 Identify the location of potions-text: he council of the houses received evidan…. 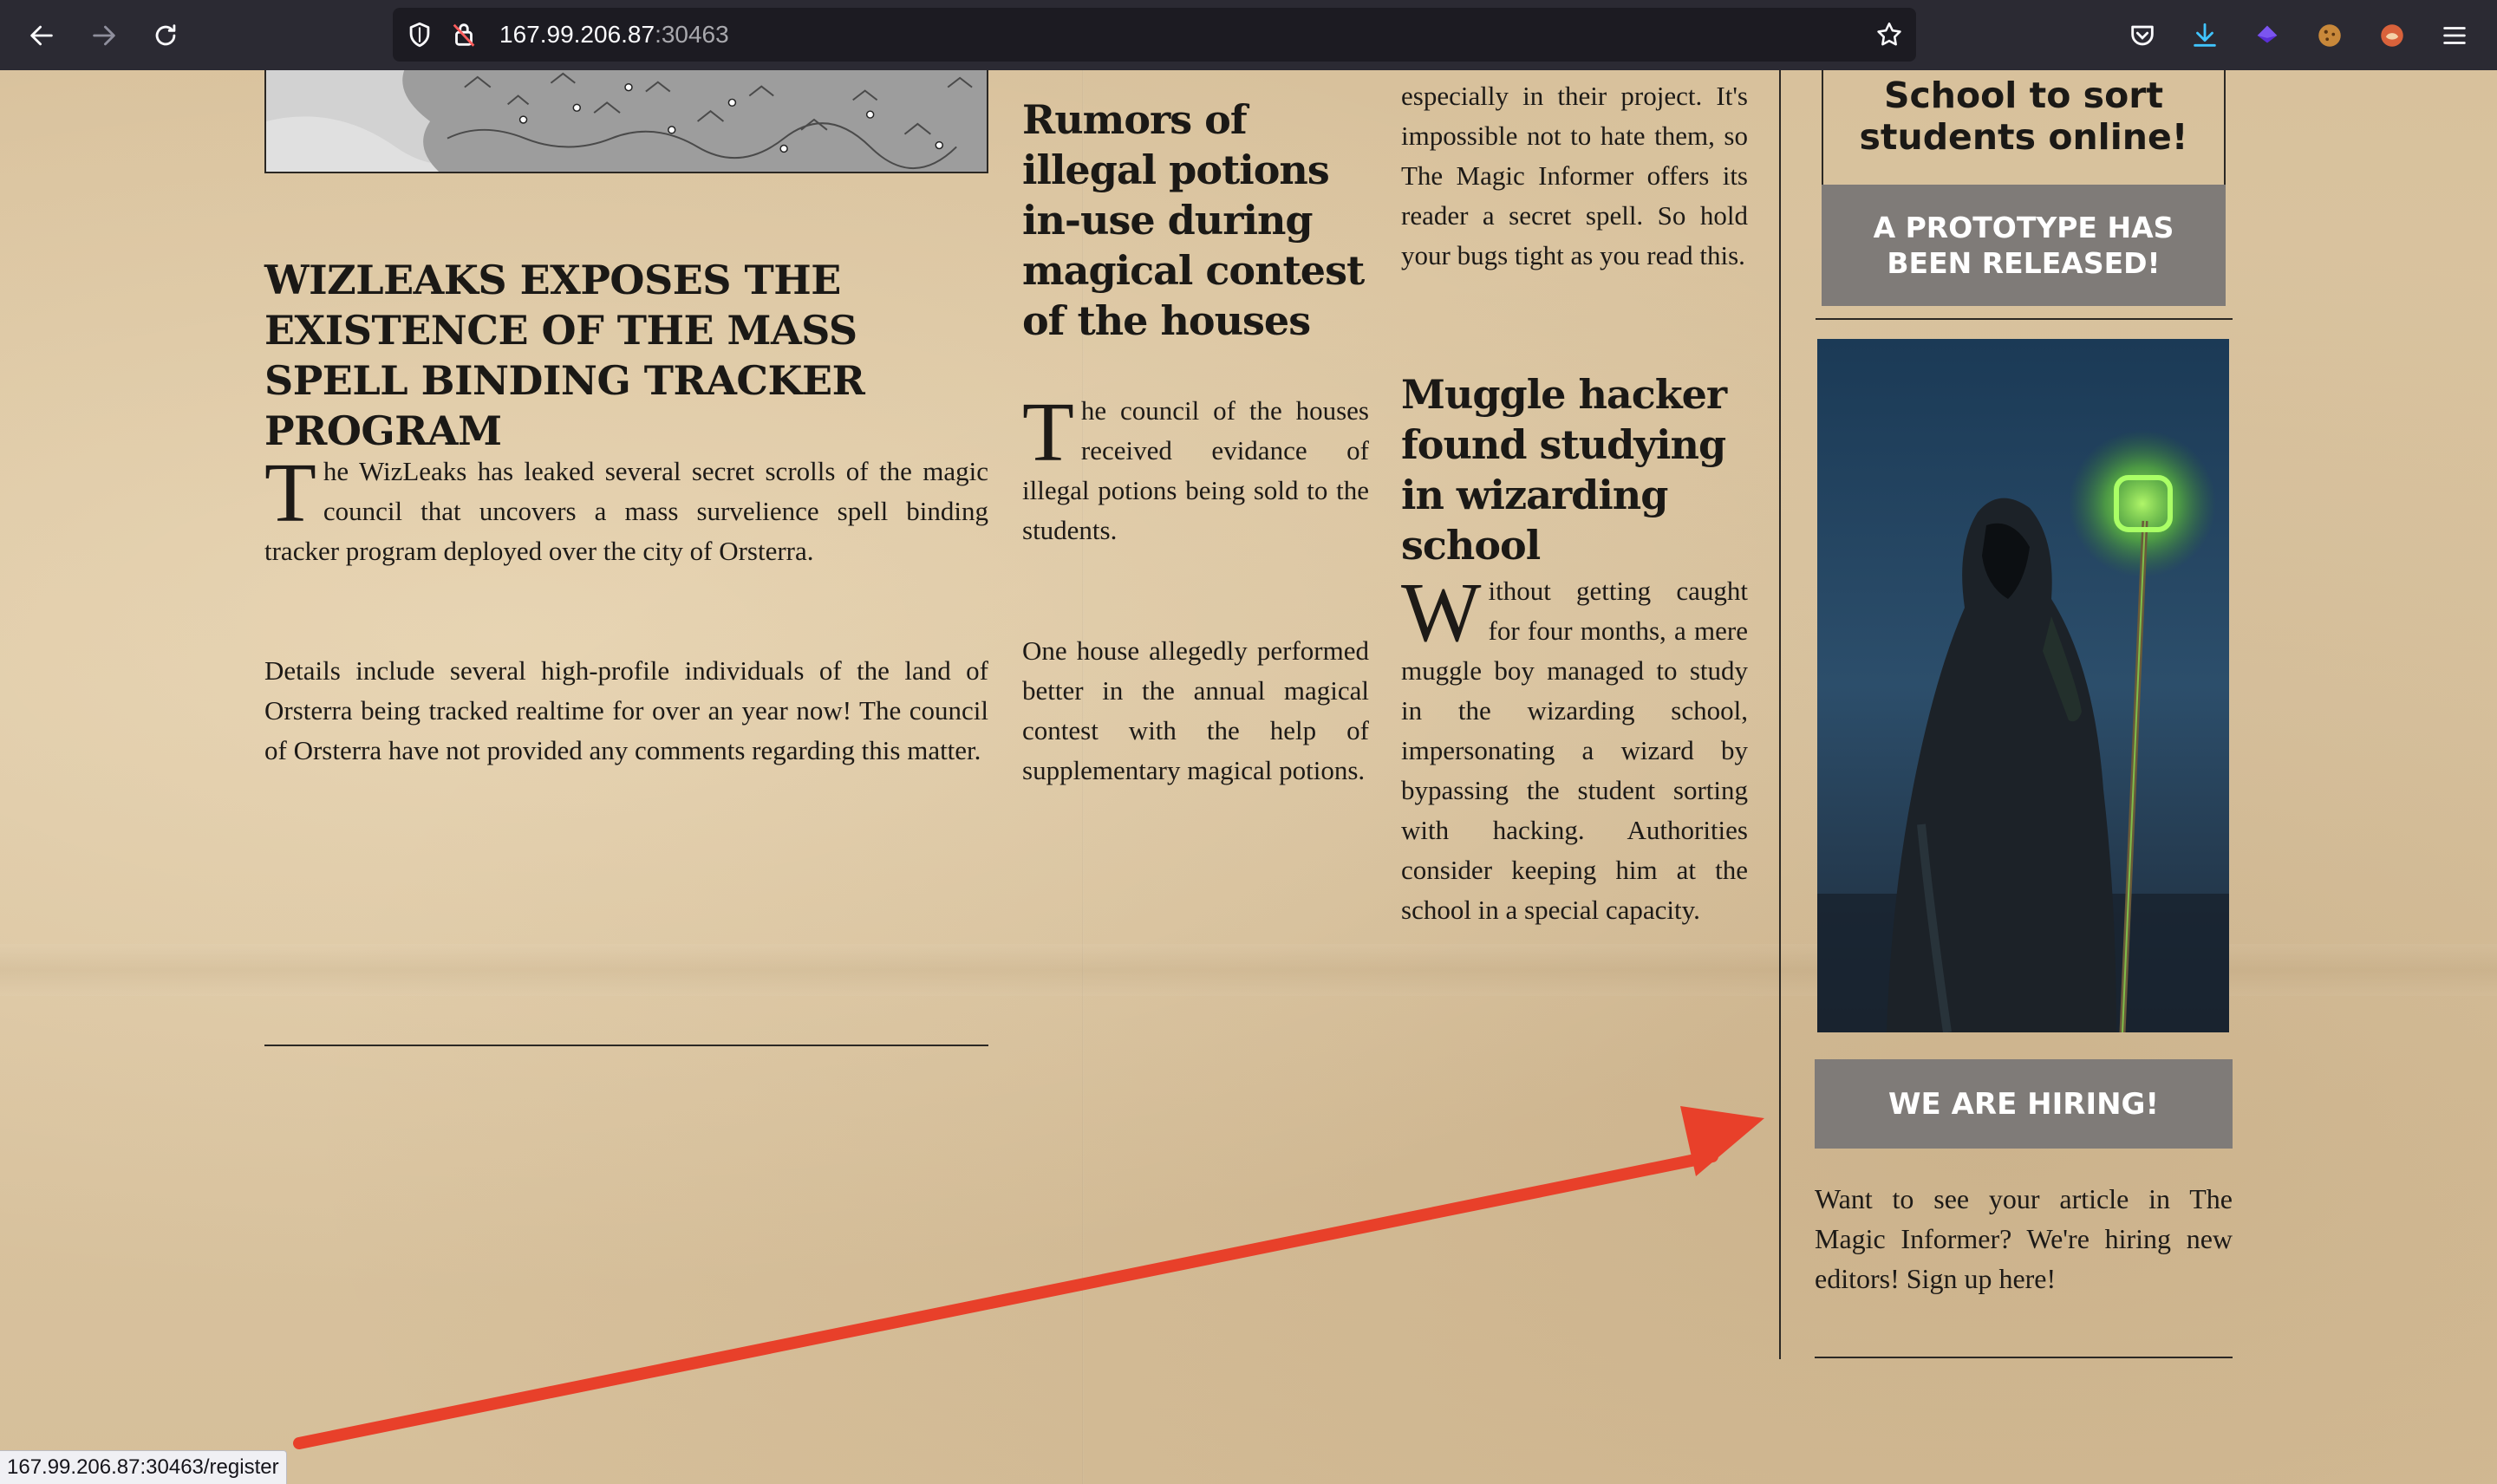
(1195, 470).